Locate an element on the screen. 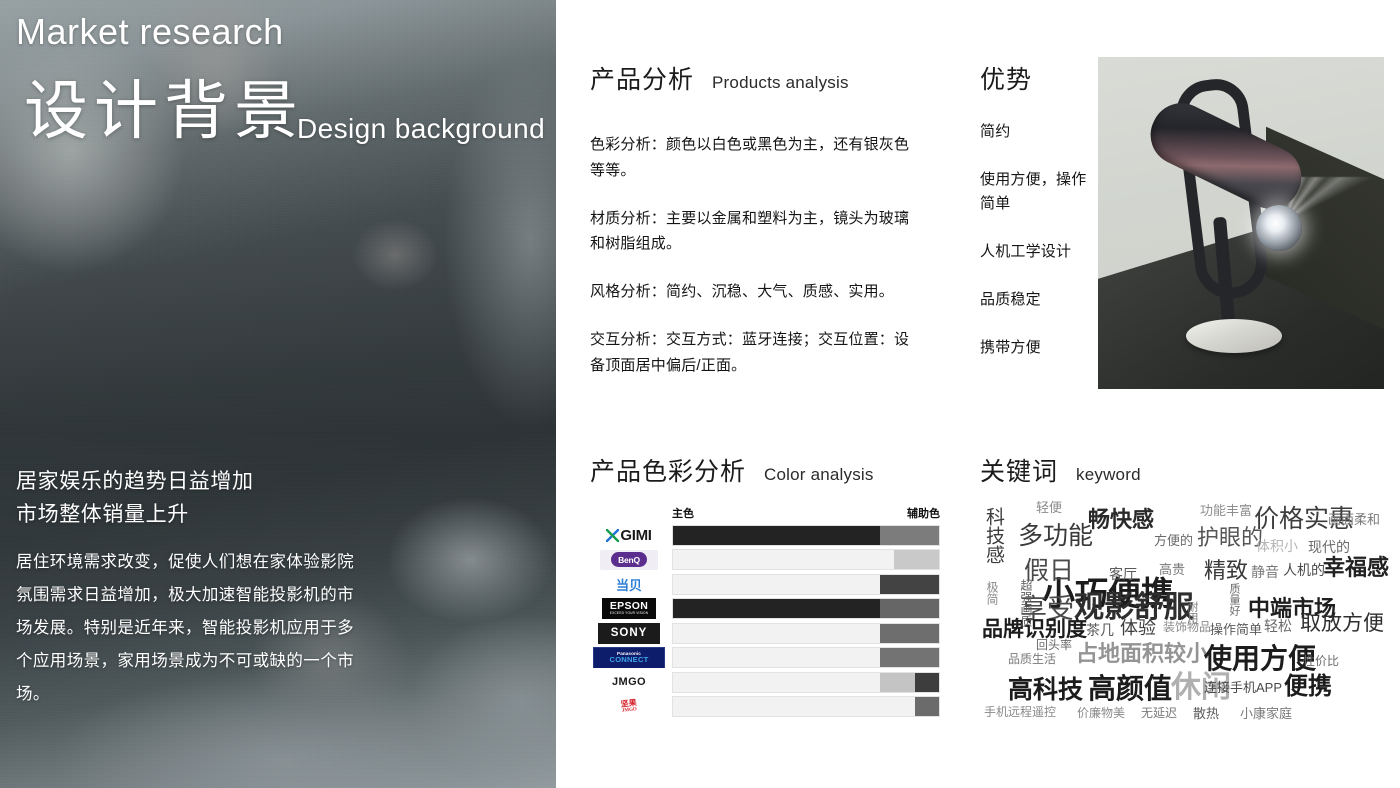  keyword-word: 性价比 is located at coordinates (1321, 661).